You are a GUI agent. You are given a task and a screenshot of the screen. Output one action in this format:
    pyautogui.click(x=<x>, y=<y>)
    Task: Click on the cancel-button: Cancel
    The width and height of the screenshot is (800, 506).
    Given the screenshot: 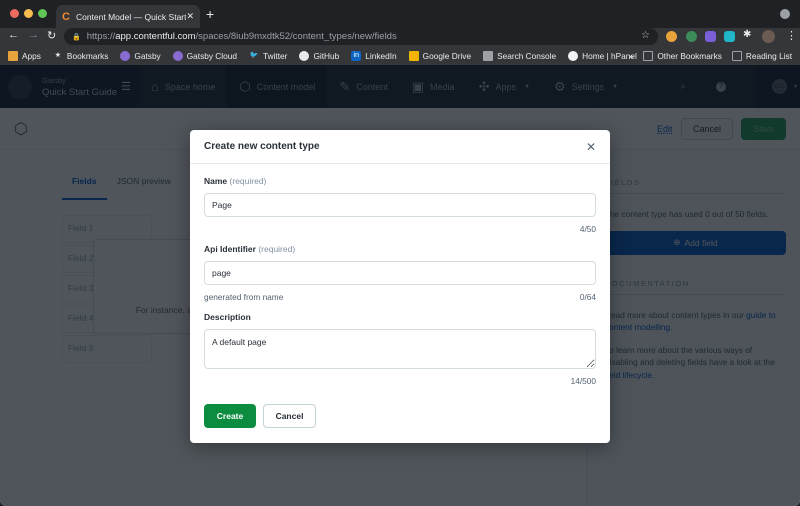 What is the action you would take?
    pyautogui.click(x=289, y=416)
    